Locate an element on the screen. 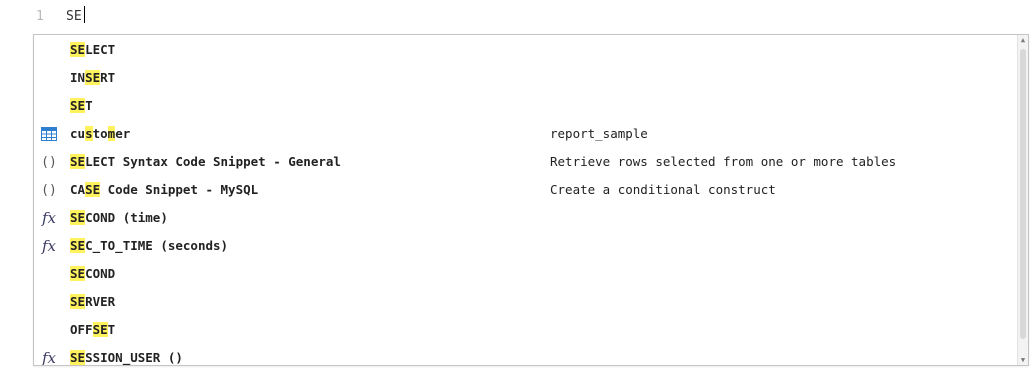 The width and height of the screenshot is (1030, 378). autocomplete-item-label: CASE Code Snippet - MySQL is located at coordinates (164, 189).